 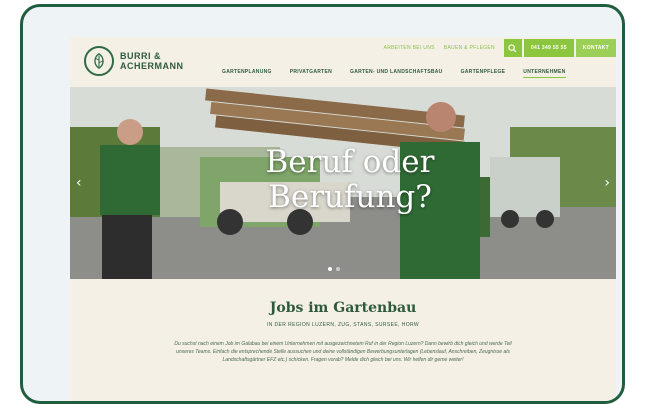 I want to click on search-icon, so click(x=512, y=48).